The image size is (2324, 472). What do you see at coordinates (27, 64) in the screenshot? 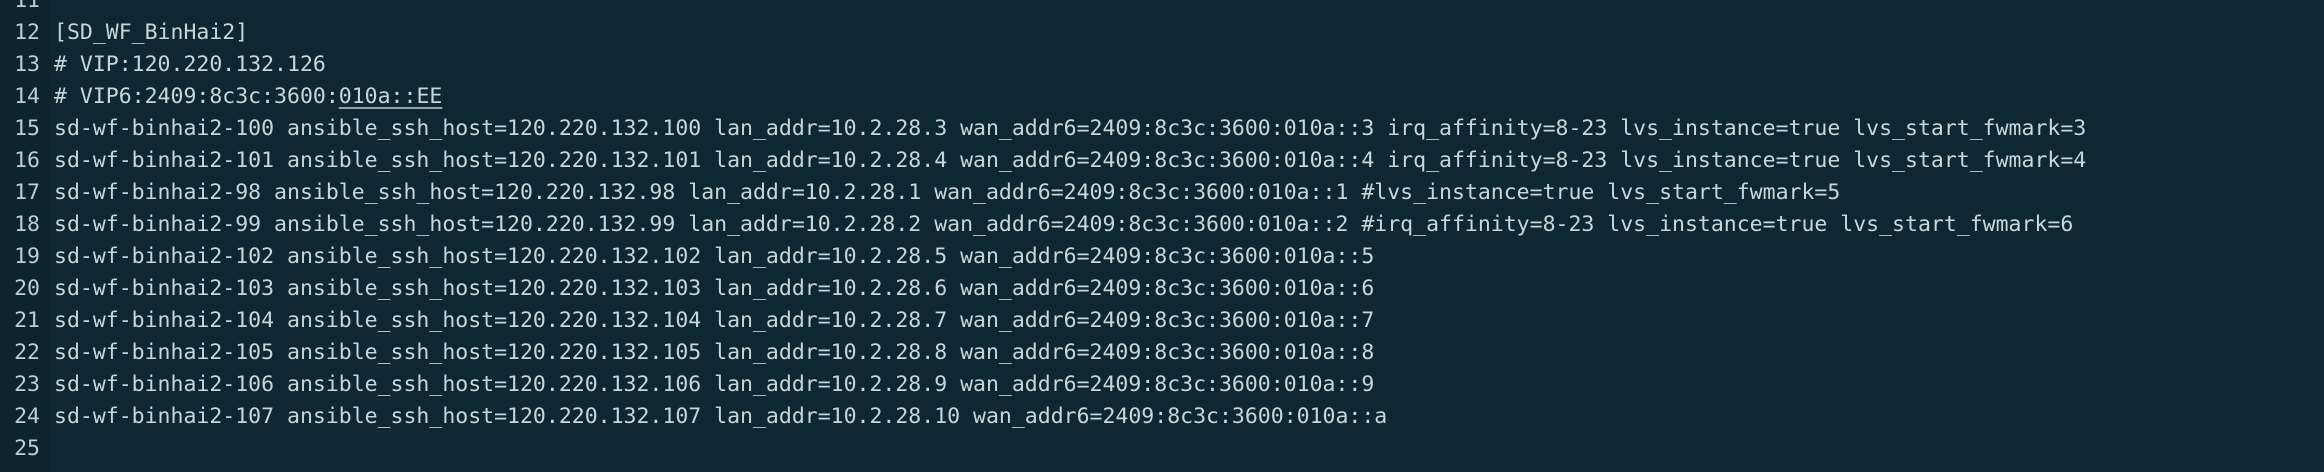
I see `line-number: 13` at bounding box center [27, 64].